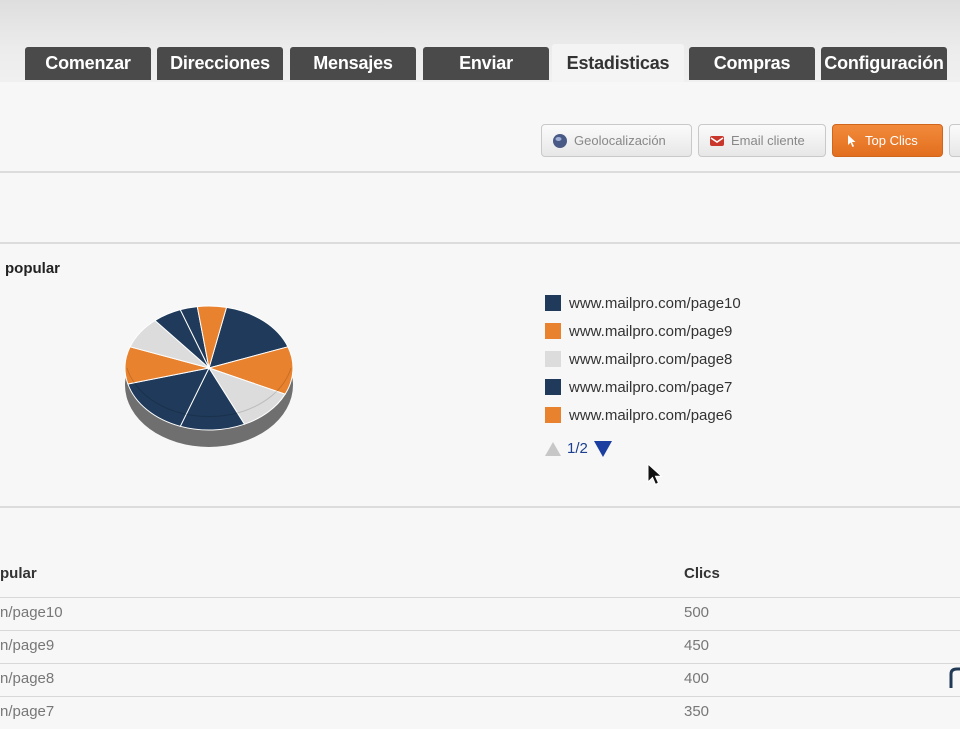 This screenshot has height=729, width=960. What do you see at coordinates (954, 140) in the screenshot?
I see `more-button` at bounding box center [954, 140].